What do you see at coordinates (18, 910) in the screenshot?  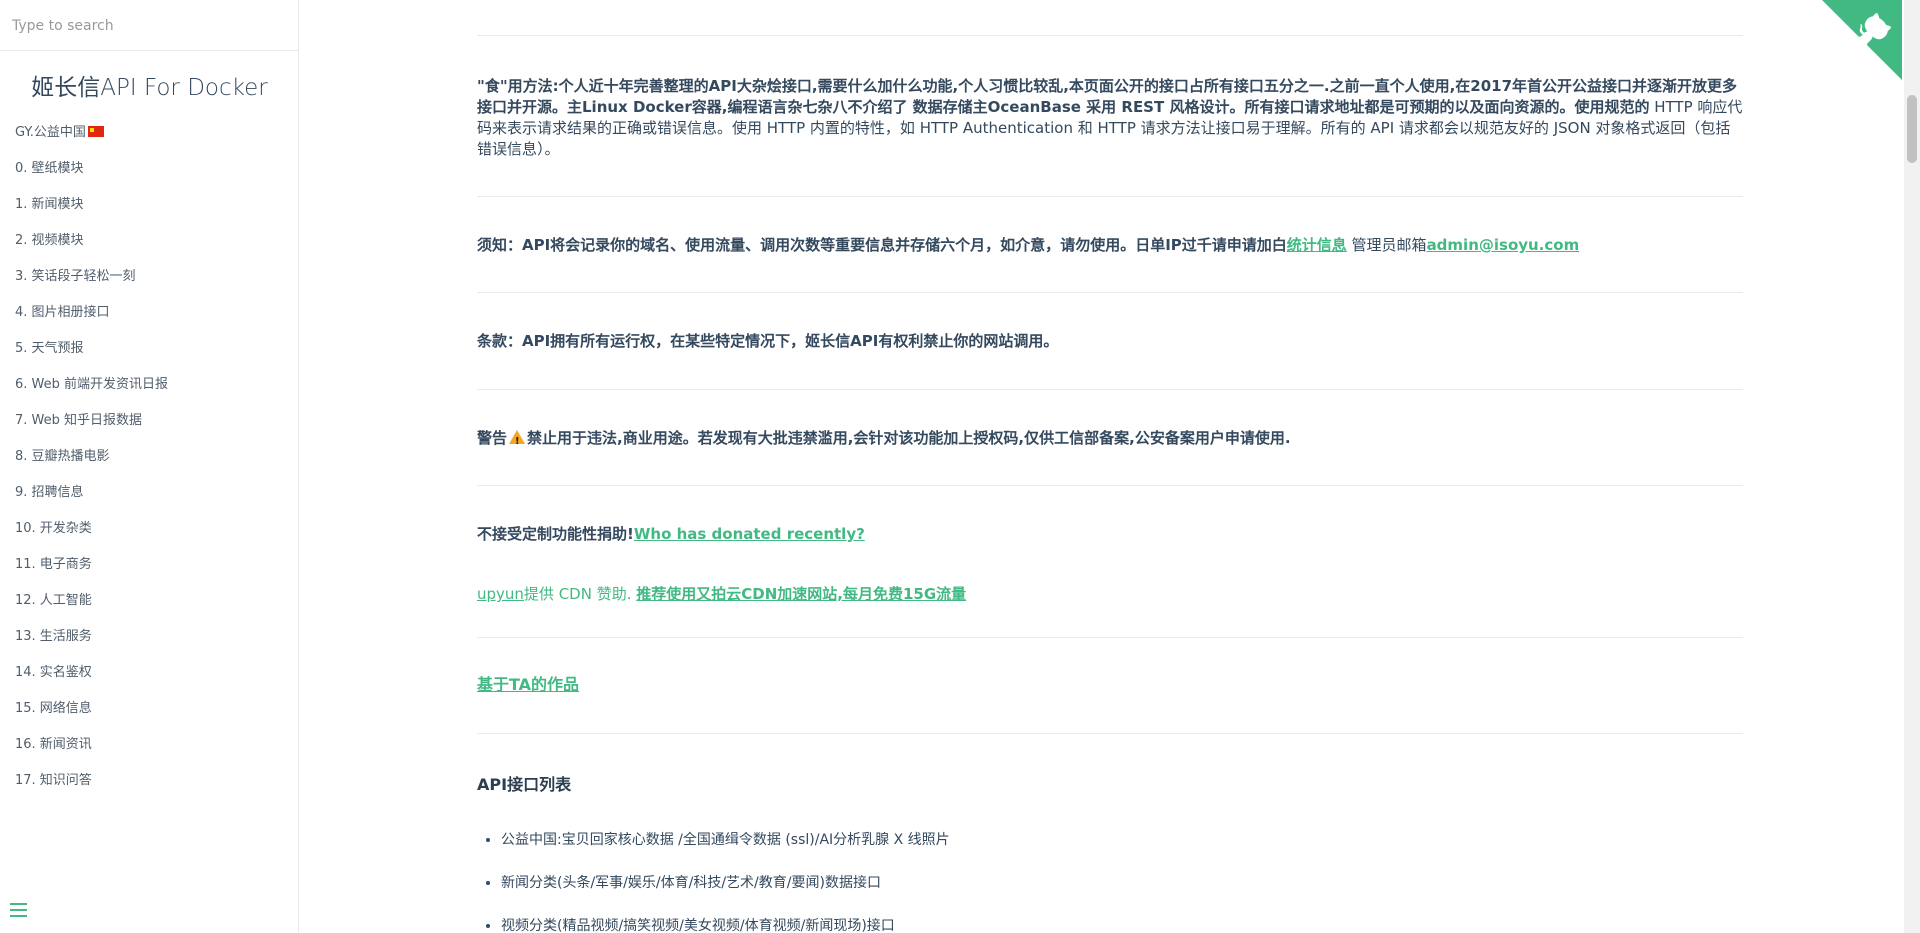 I see `sidebar-toggle-icon` at bounding box center [18, 910].